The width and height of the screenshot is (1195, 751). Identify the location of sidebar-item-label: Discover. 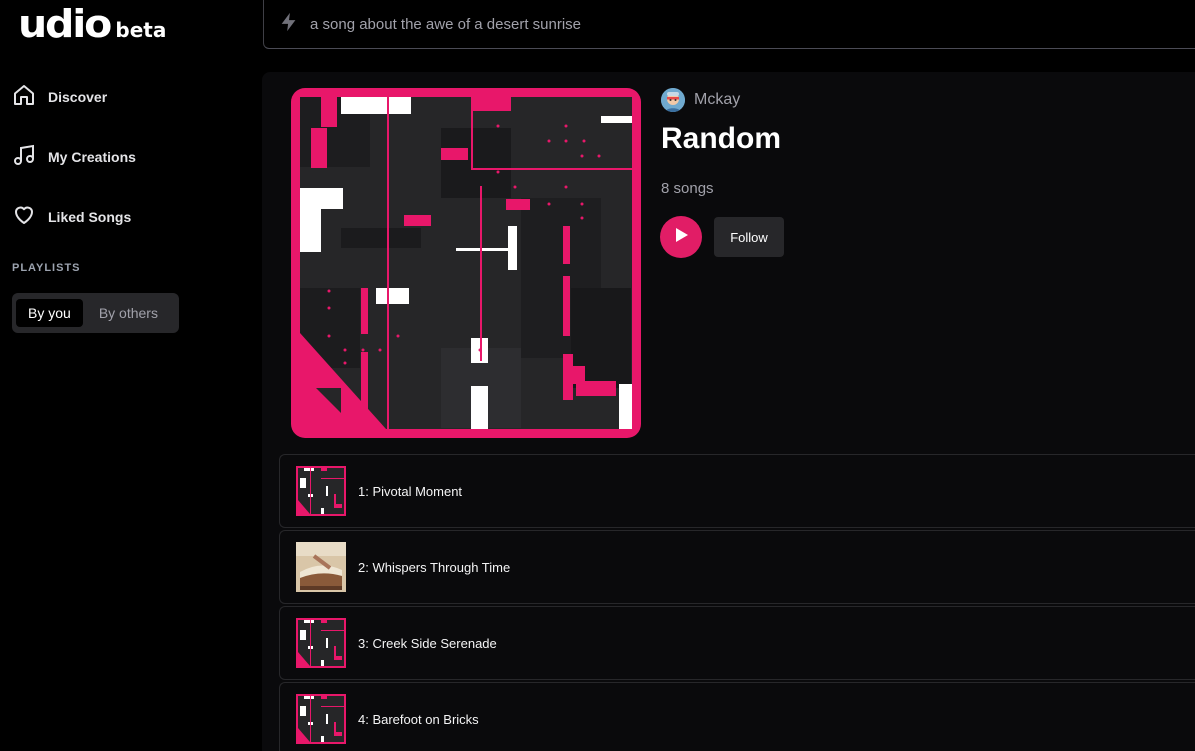
(78, 97).